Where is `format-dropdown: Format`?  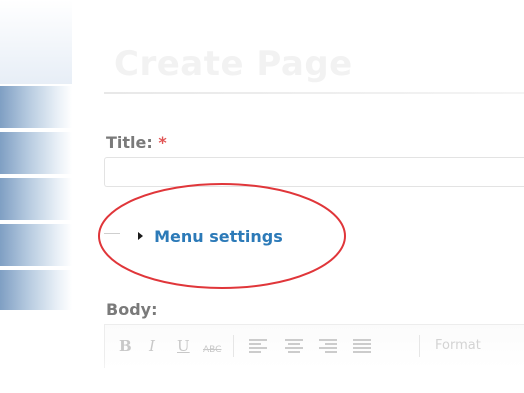
format-dropdown: Format is located at coordinates (458, 345).